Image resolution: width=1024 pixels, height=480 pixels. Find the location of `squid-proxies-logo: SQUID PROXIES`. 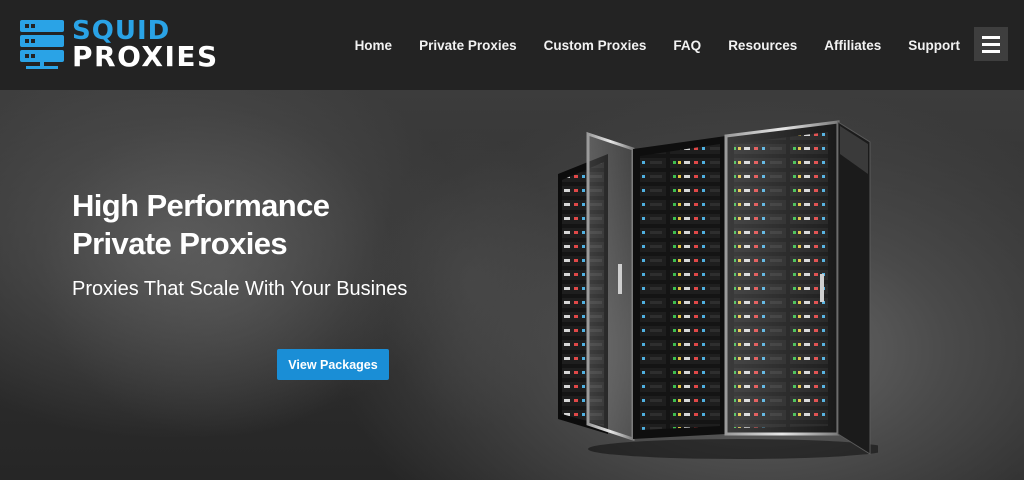

squid-proxies-logo: SQUID PROXIES is located at coordinates (125, 45).